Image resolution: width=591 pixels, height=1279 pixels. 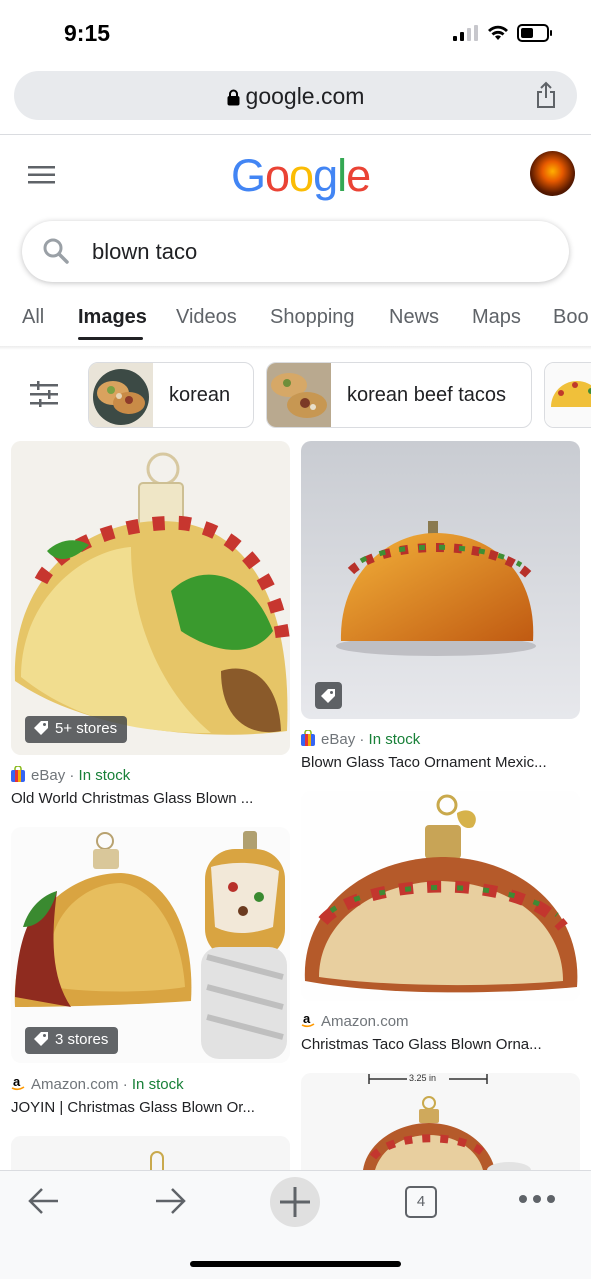 I want to click on dimension-label: 3.25 in, so click(x=423, y=1078).